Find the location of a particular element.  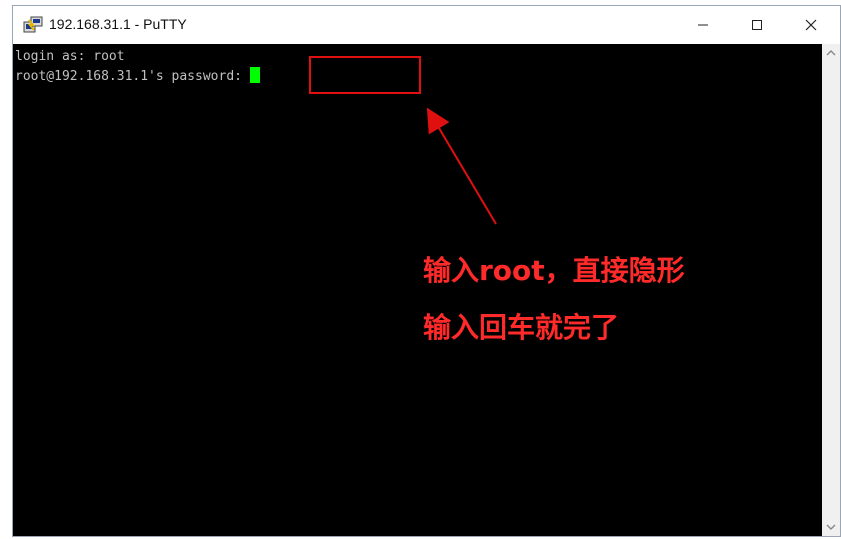

vertical-scrollbar is located at coordinates (831, 290).